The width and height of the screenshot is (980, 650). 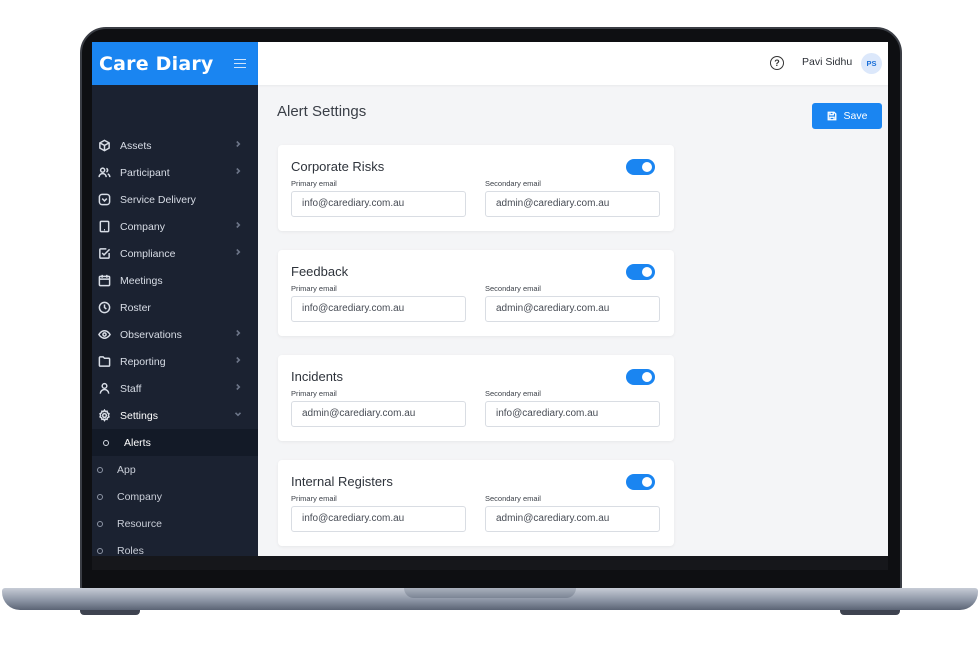 I want to click on clock-icon, so click(x=104, y=308).